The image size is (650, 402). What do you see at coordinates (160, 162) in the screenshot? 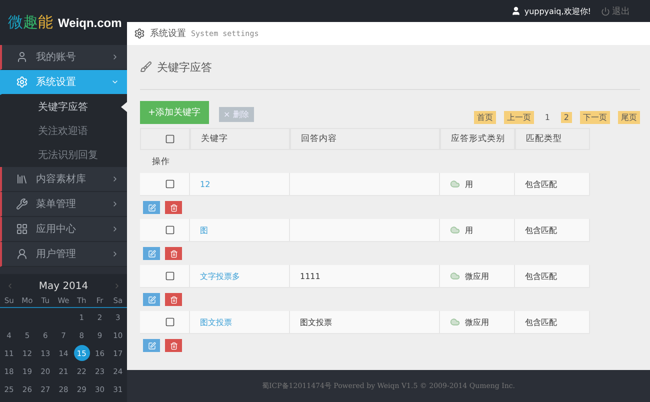
I see `column-header: 操作` at bounding box center [160, 162].